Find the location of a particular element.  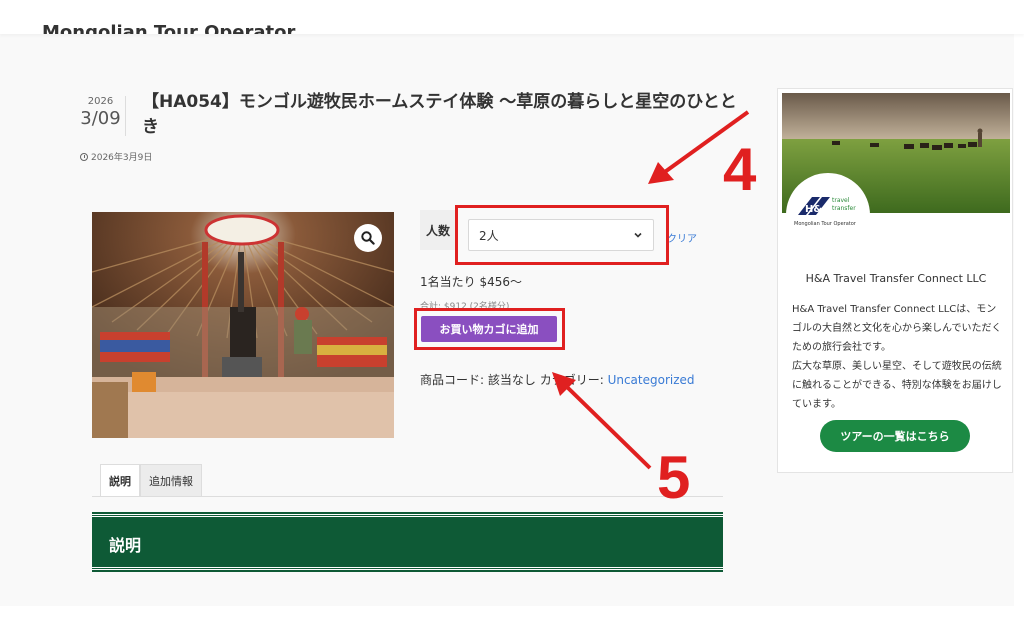

category-link: Uncategorized is located at coordinates (651, 380).